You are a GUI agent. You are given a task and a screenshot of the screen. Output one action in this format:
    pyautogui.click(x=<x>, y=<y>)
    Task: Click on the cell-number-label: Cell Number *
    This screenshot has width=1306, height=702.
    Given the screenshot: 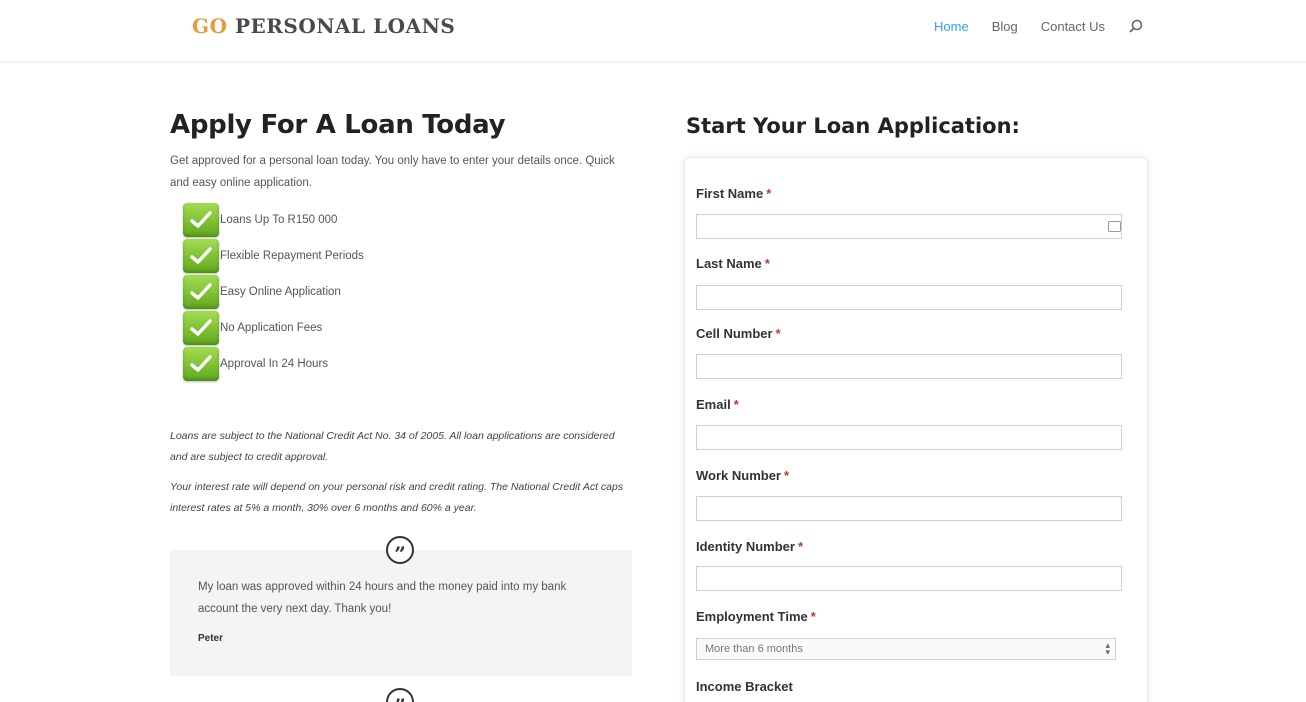 What is the action you would take?
    pyautogui.click(x=738, y=333)
    